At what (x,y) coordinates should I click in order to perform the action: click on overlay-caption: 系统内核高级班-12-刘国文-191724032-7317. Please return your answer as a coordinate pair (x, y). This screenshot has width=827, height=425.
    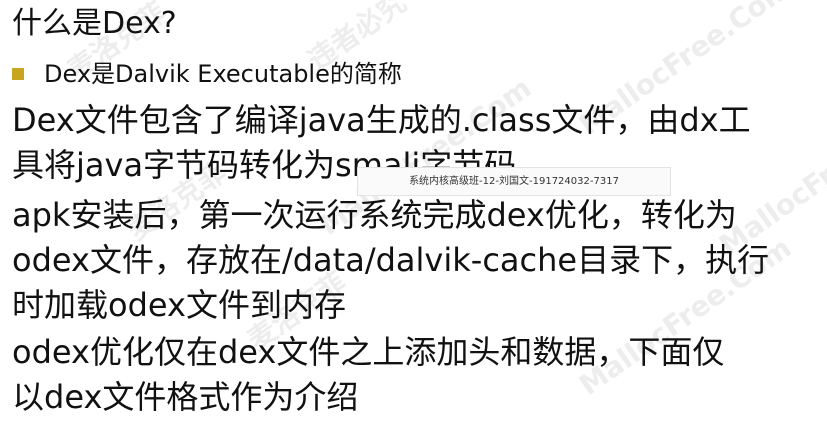
    Looking at the image, I should click on (514, 181).